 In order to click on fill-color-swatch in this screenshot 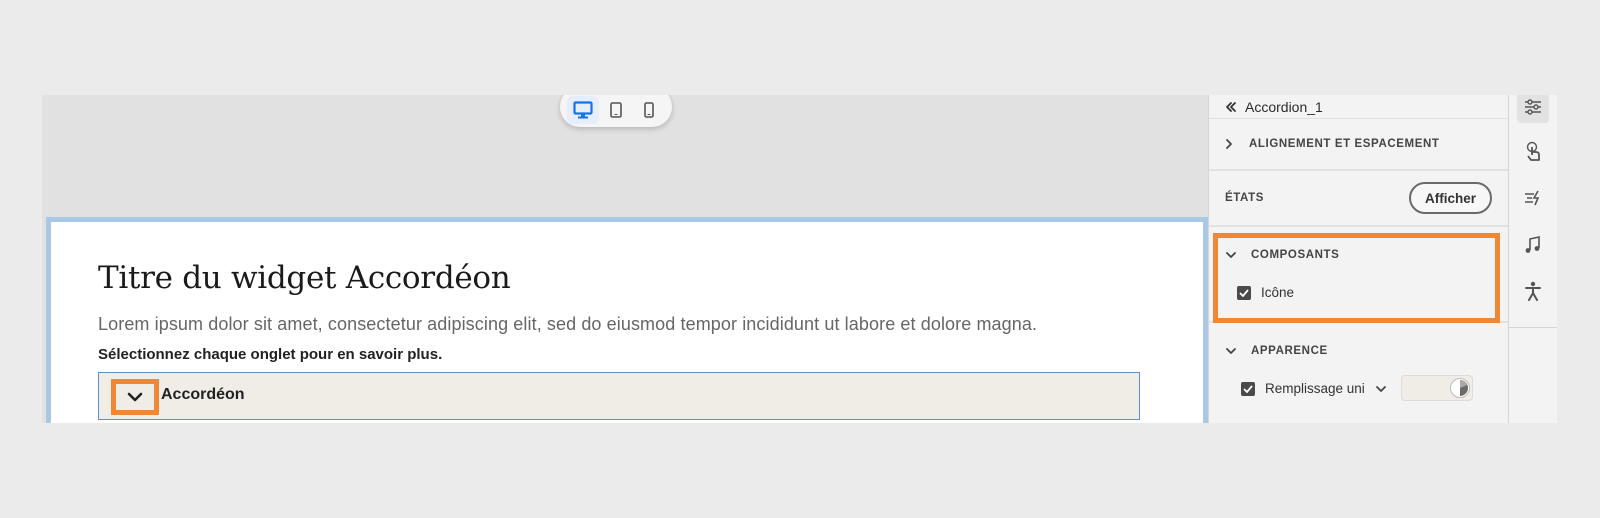, I will do `click(1437, 388)`.